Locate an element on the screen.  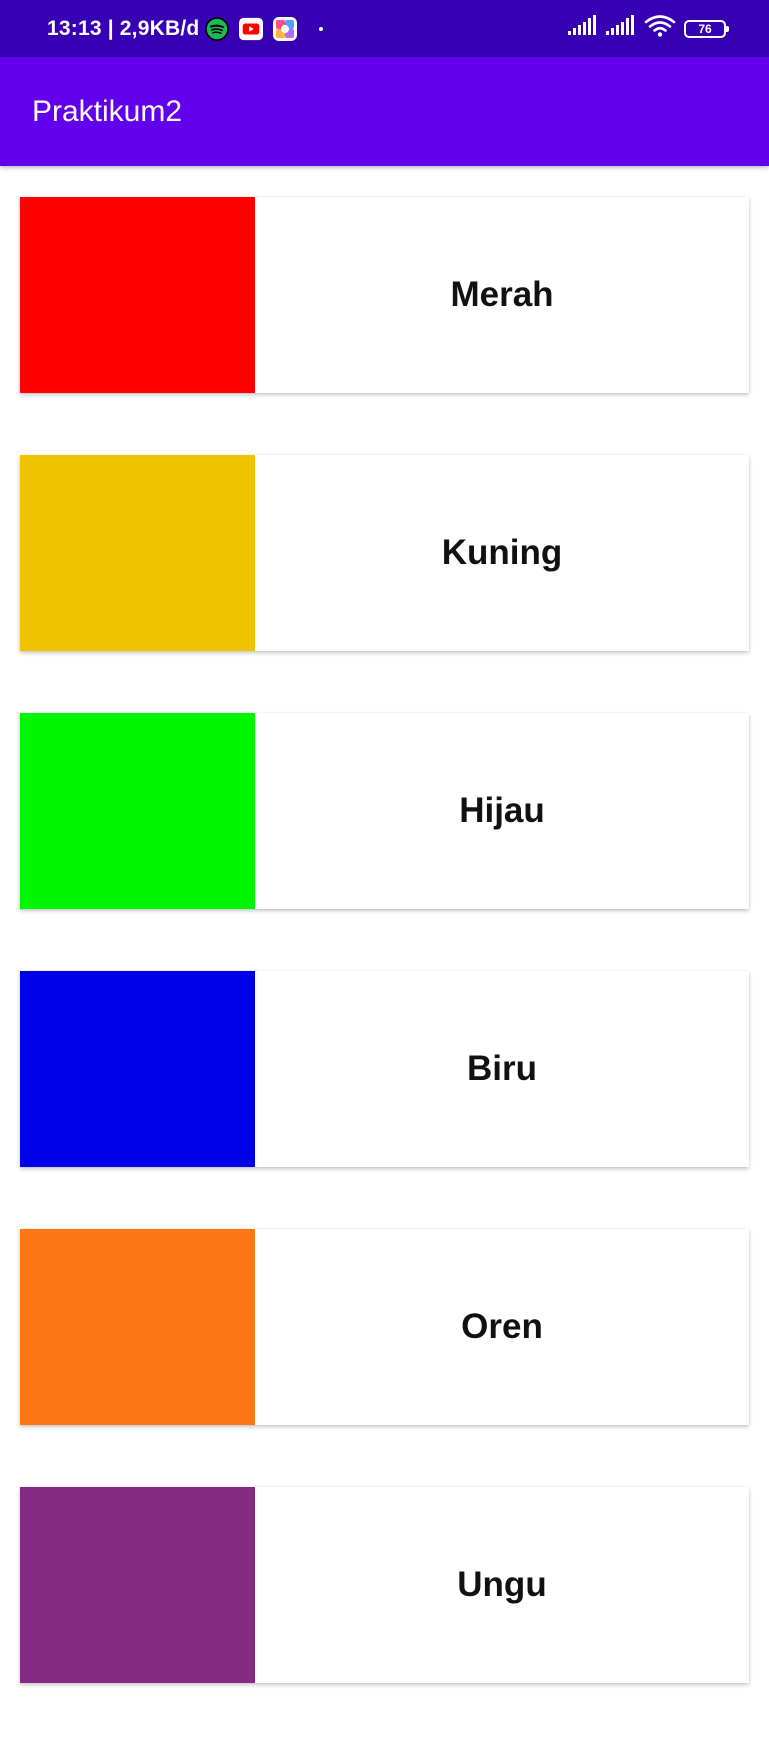
color-card-hijau: Hijau is located at coordinates (384, 811).